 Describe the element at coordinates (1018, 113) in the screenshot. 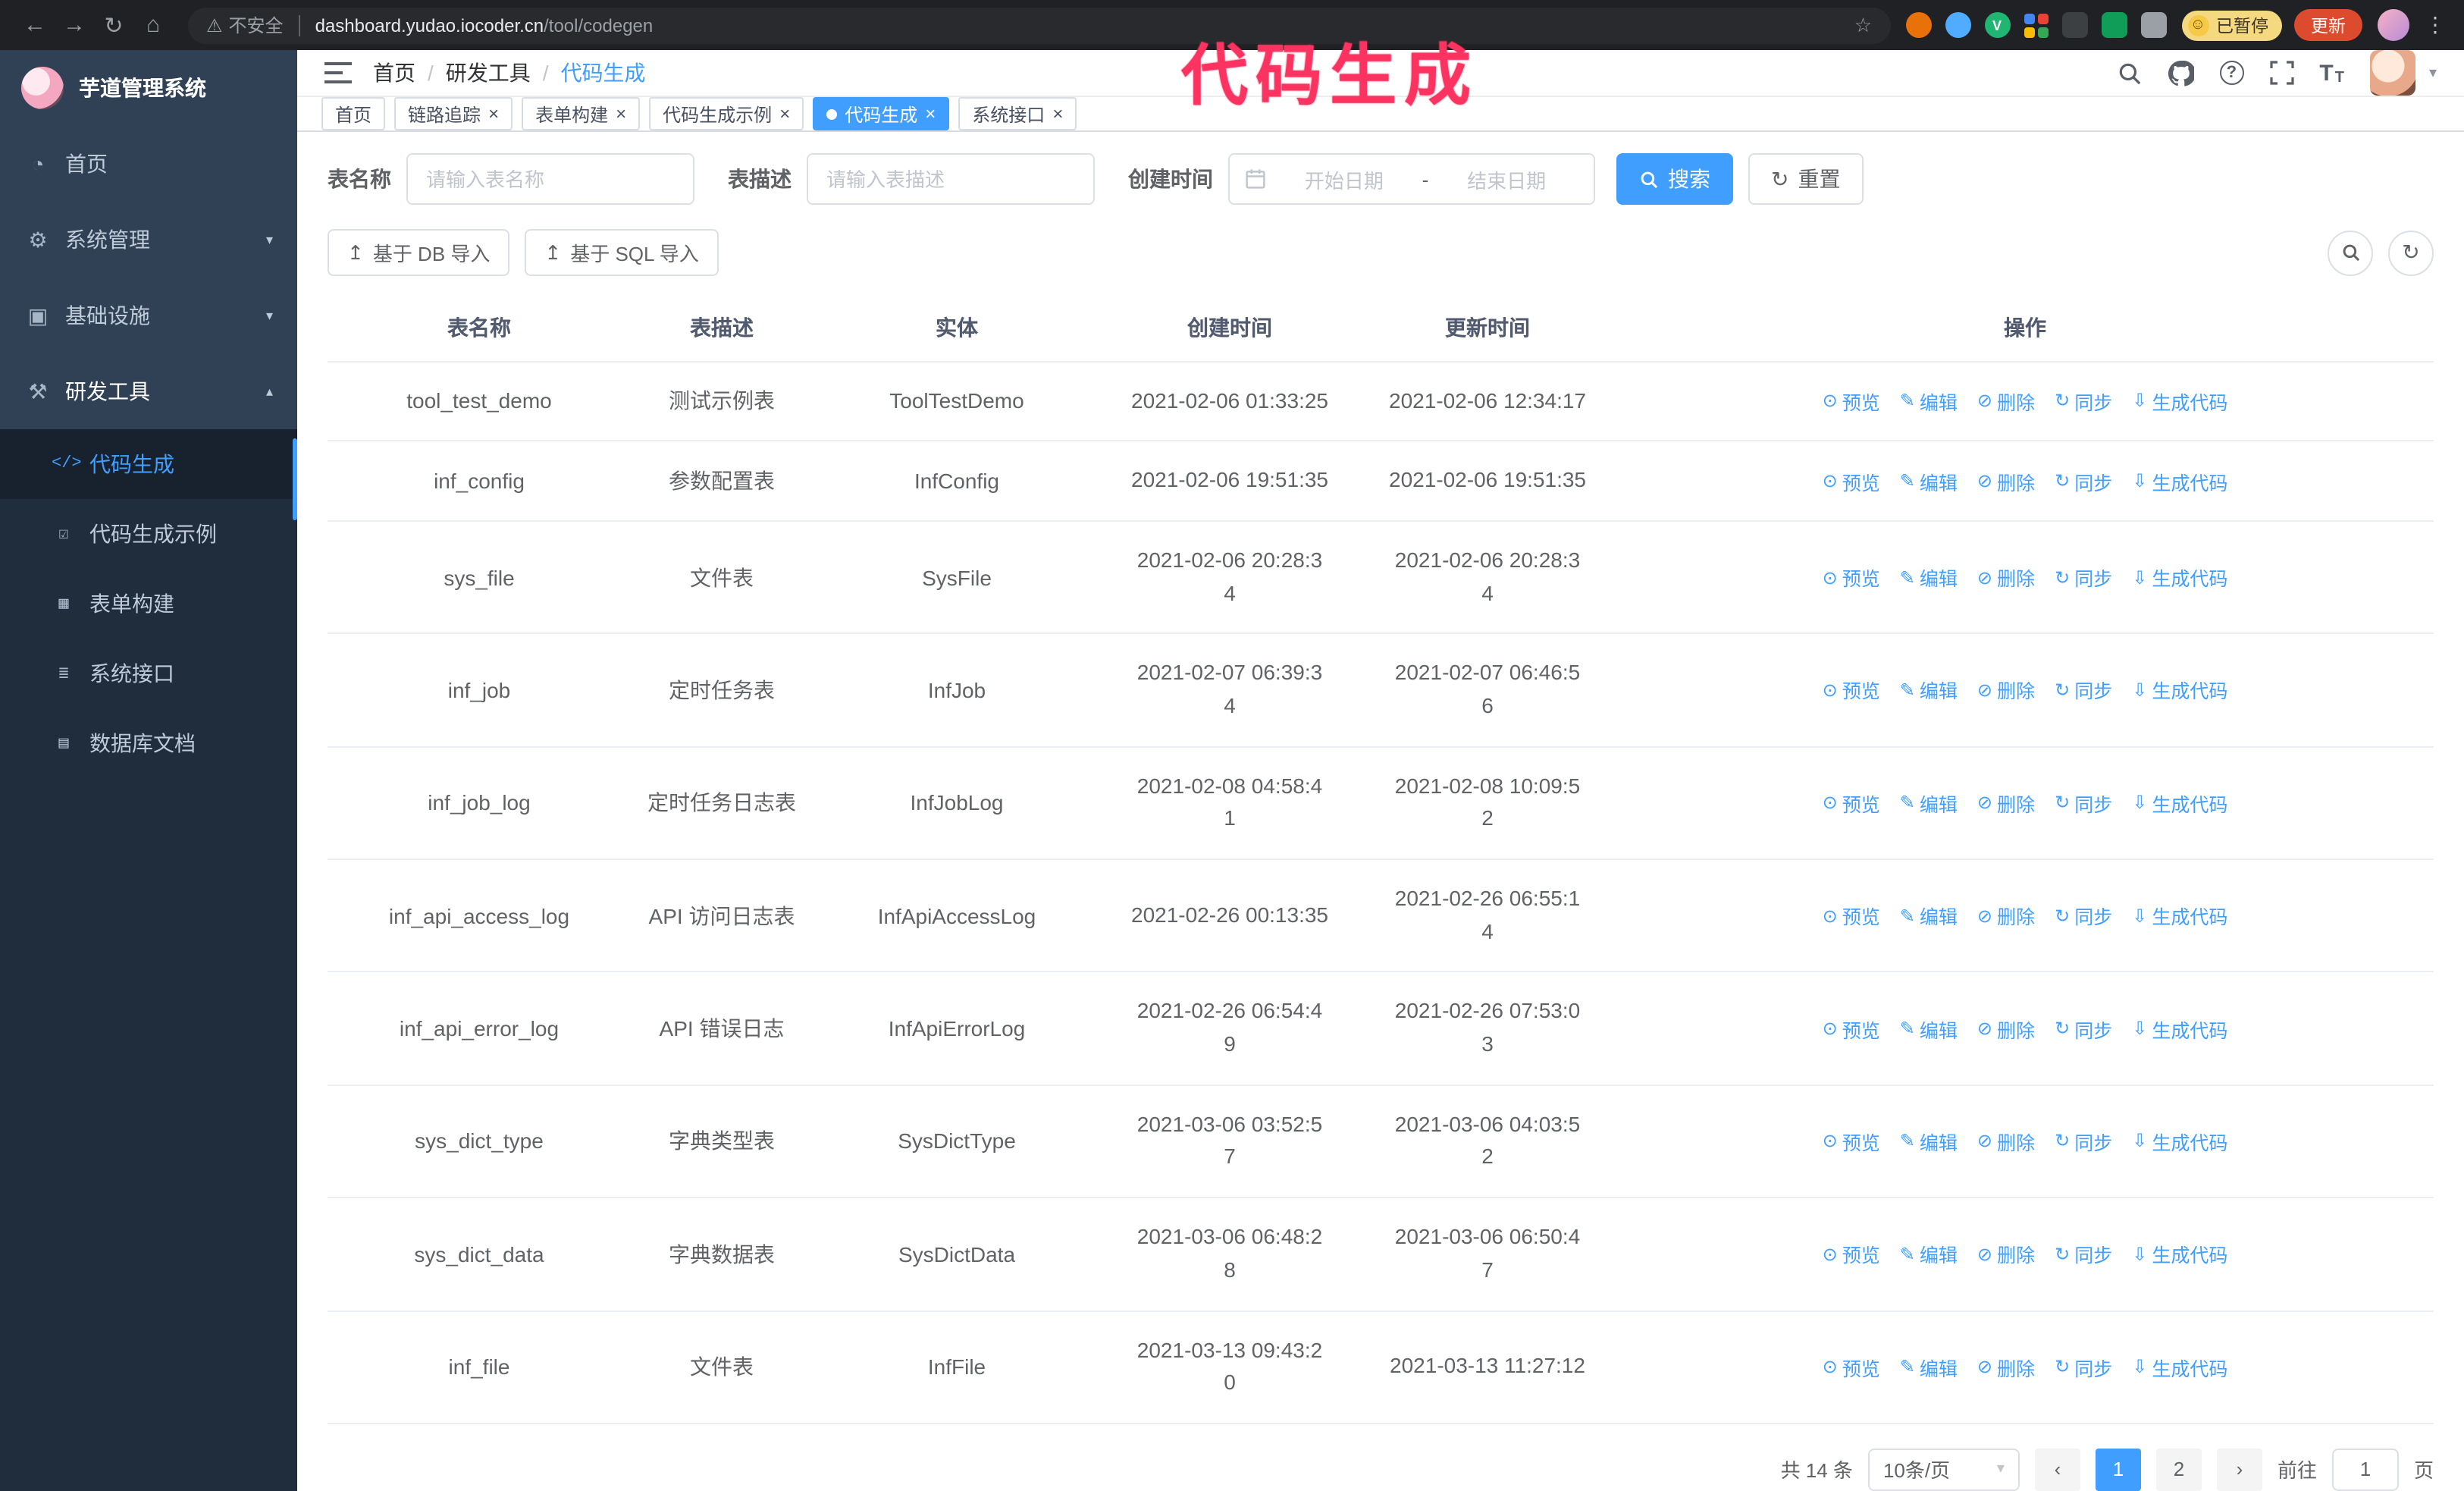

I see `tab-system-api: 系统接口 ×` at that location.